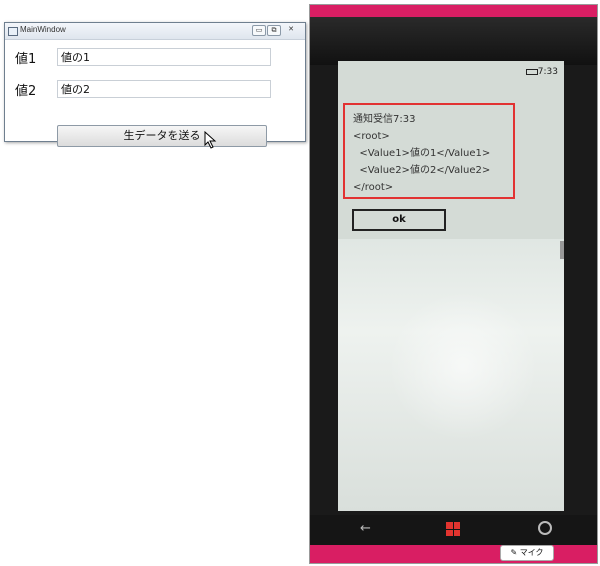 The height and width of the screenshot is (566, 600). What do you see at coordinates (210, 140) in the screenshot?
I see `mouse-cursor-icon` at bounding box center [210, 140].